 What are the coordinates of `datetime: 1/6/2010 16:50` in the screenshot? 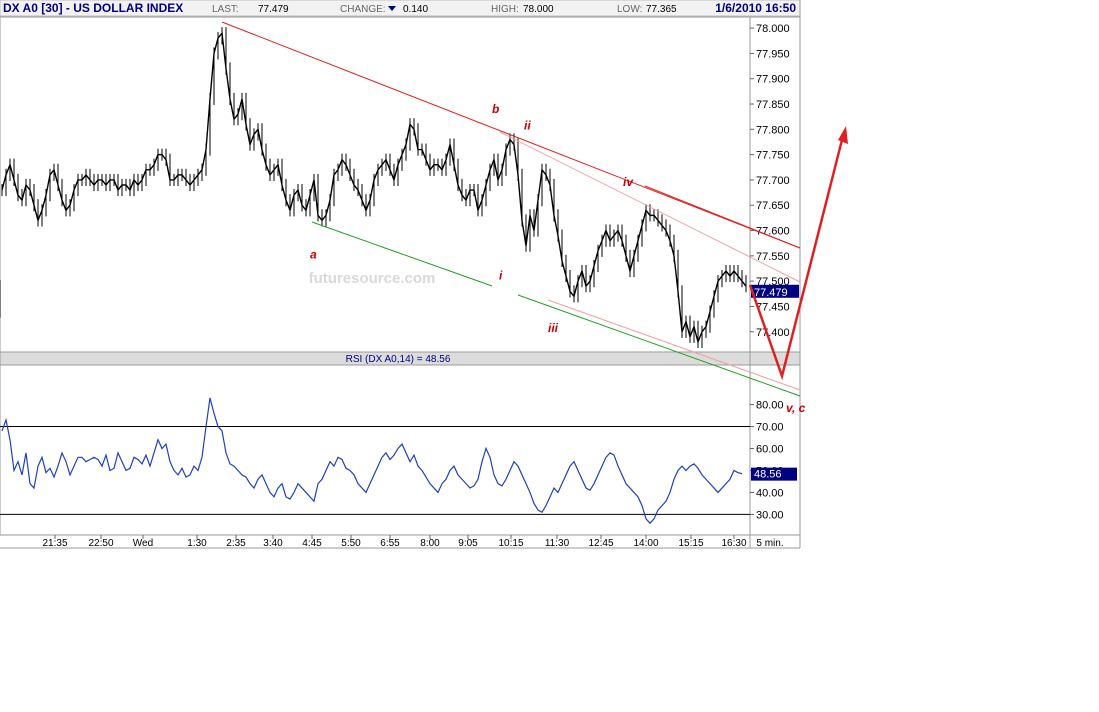 It's located at (755, 8).